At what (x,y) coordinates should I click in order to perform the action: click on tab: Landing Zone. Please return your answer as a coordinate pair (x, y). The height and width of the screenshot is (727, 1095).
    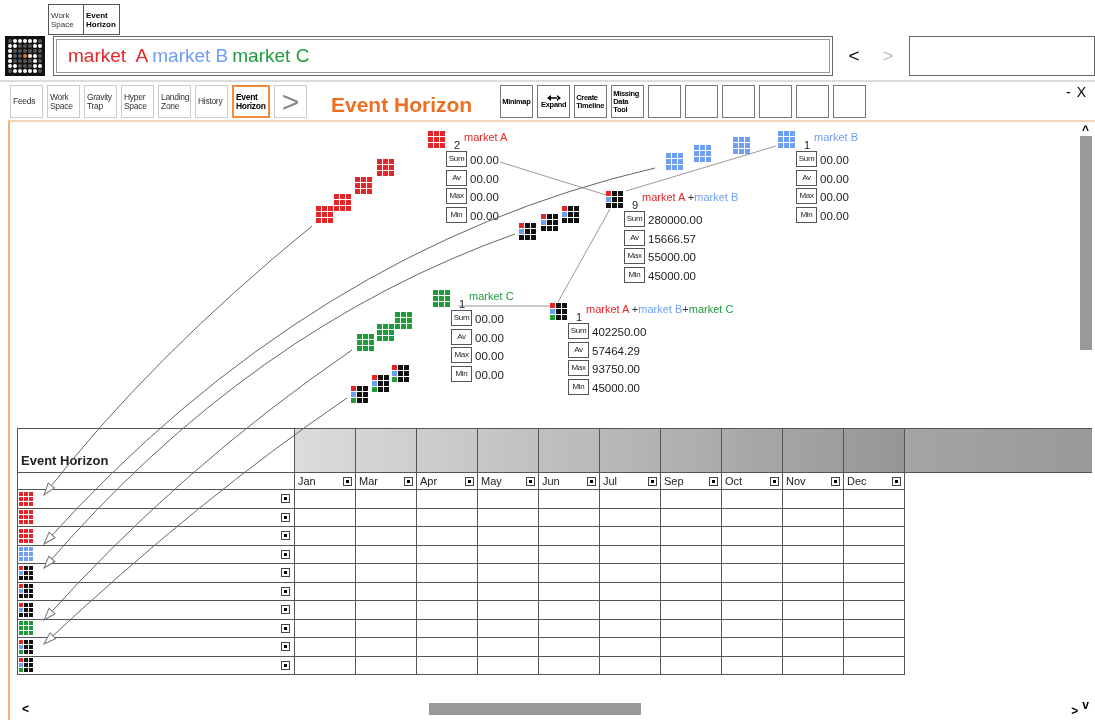
    Looking at the image, I should click on (174, 101).